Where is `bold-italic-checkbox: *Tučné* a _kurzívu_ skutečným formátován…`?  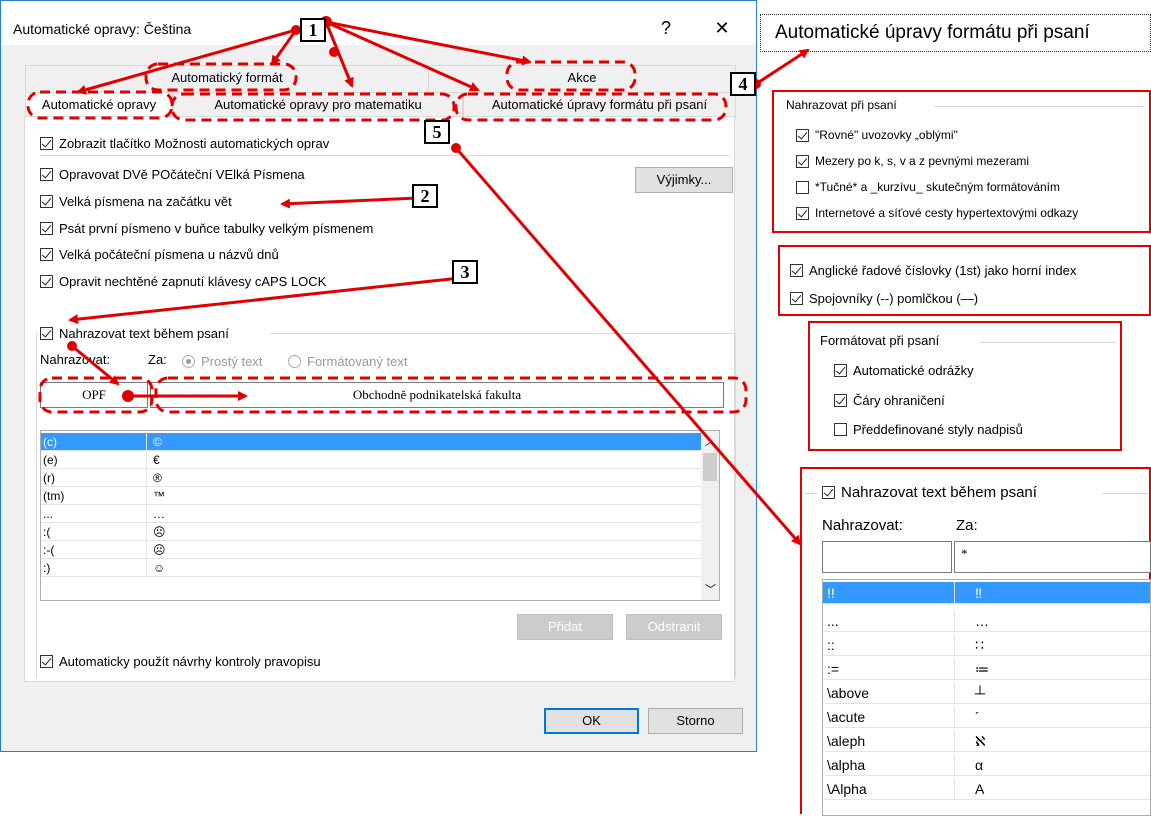
bold-italic-checkbox: *Tučné* a _kurzívu_ skutečným formátován… is located at coordinates (928, 187).